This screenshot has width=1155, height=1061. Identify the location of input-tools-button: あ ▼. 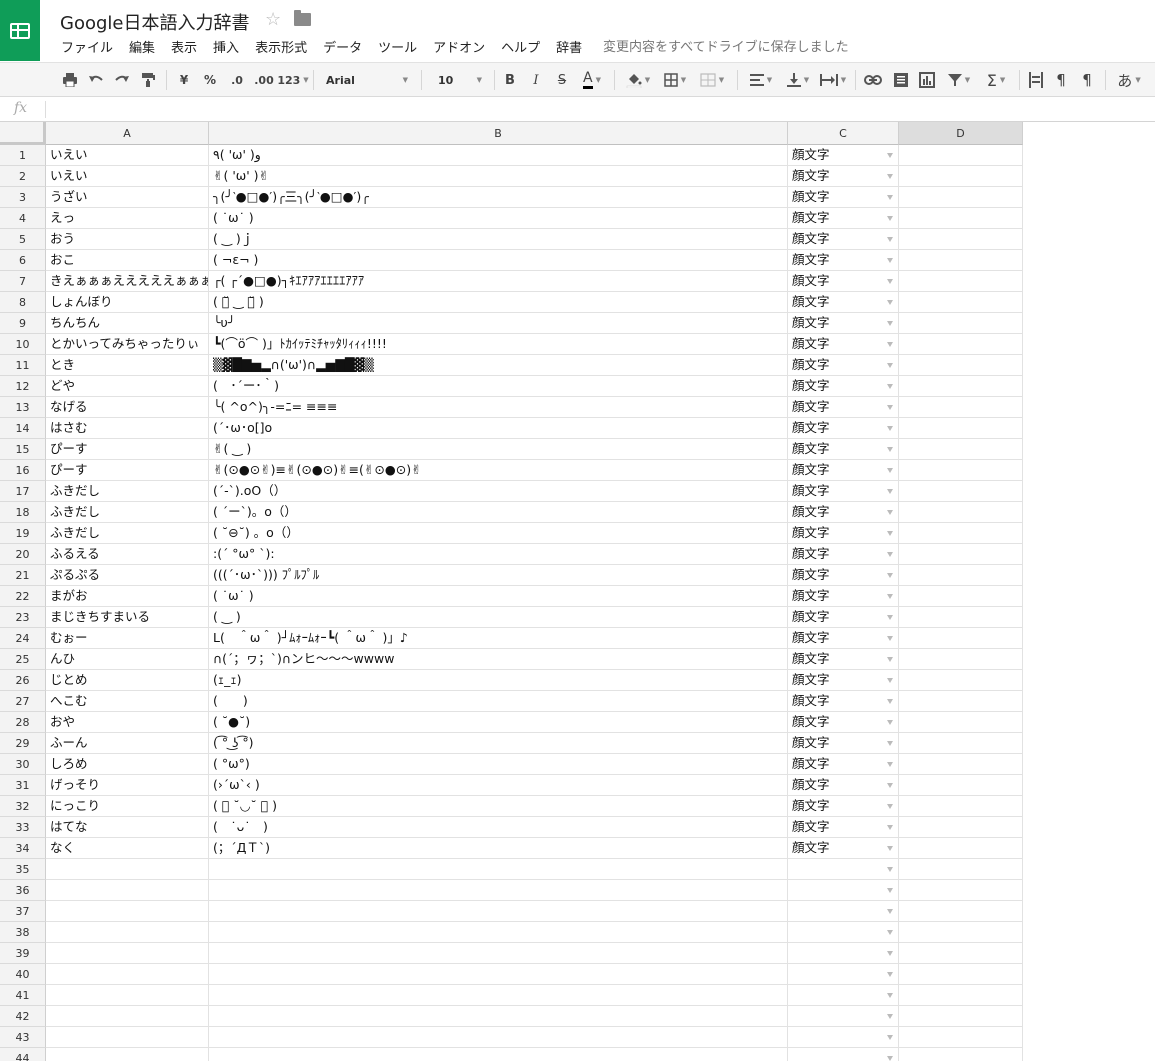
(1129, 80).